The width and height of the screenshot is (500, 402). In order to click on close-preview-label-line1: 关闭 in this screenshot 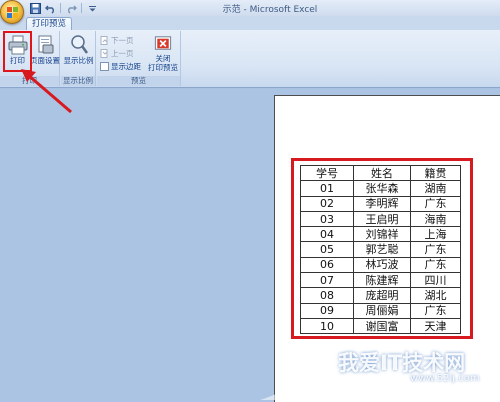, I will do `click(163, 58)`.